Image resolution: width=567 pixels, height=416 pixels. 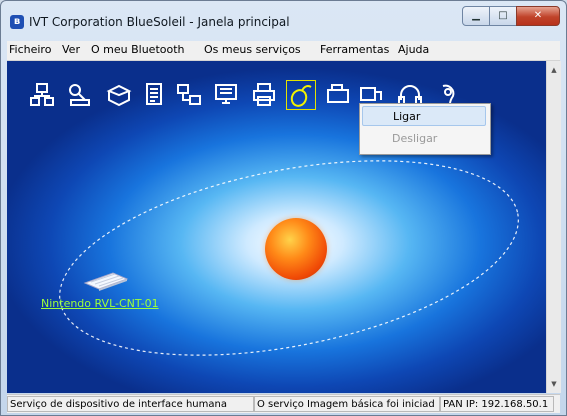 I want to click on file-transfer-icon, so click(x=154, y=95).